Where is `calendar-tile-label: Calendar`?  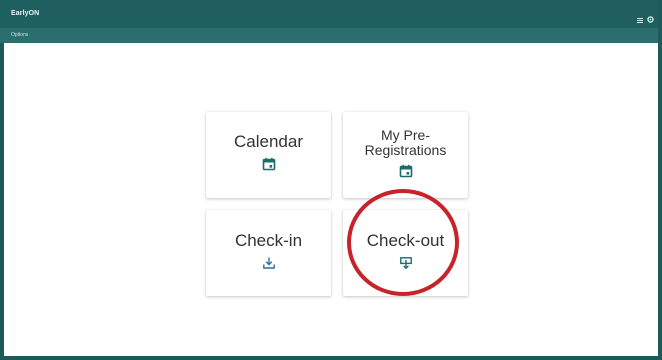 calendar-tile-label: Calendar is located at coordinates (268, 142).